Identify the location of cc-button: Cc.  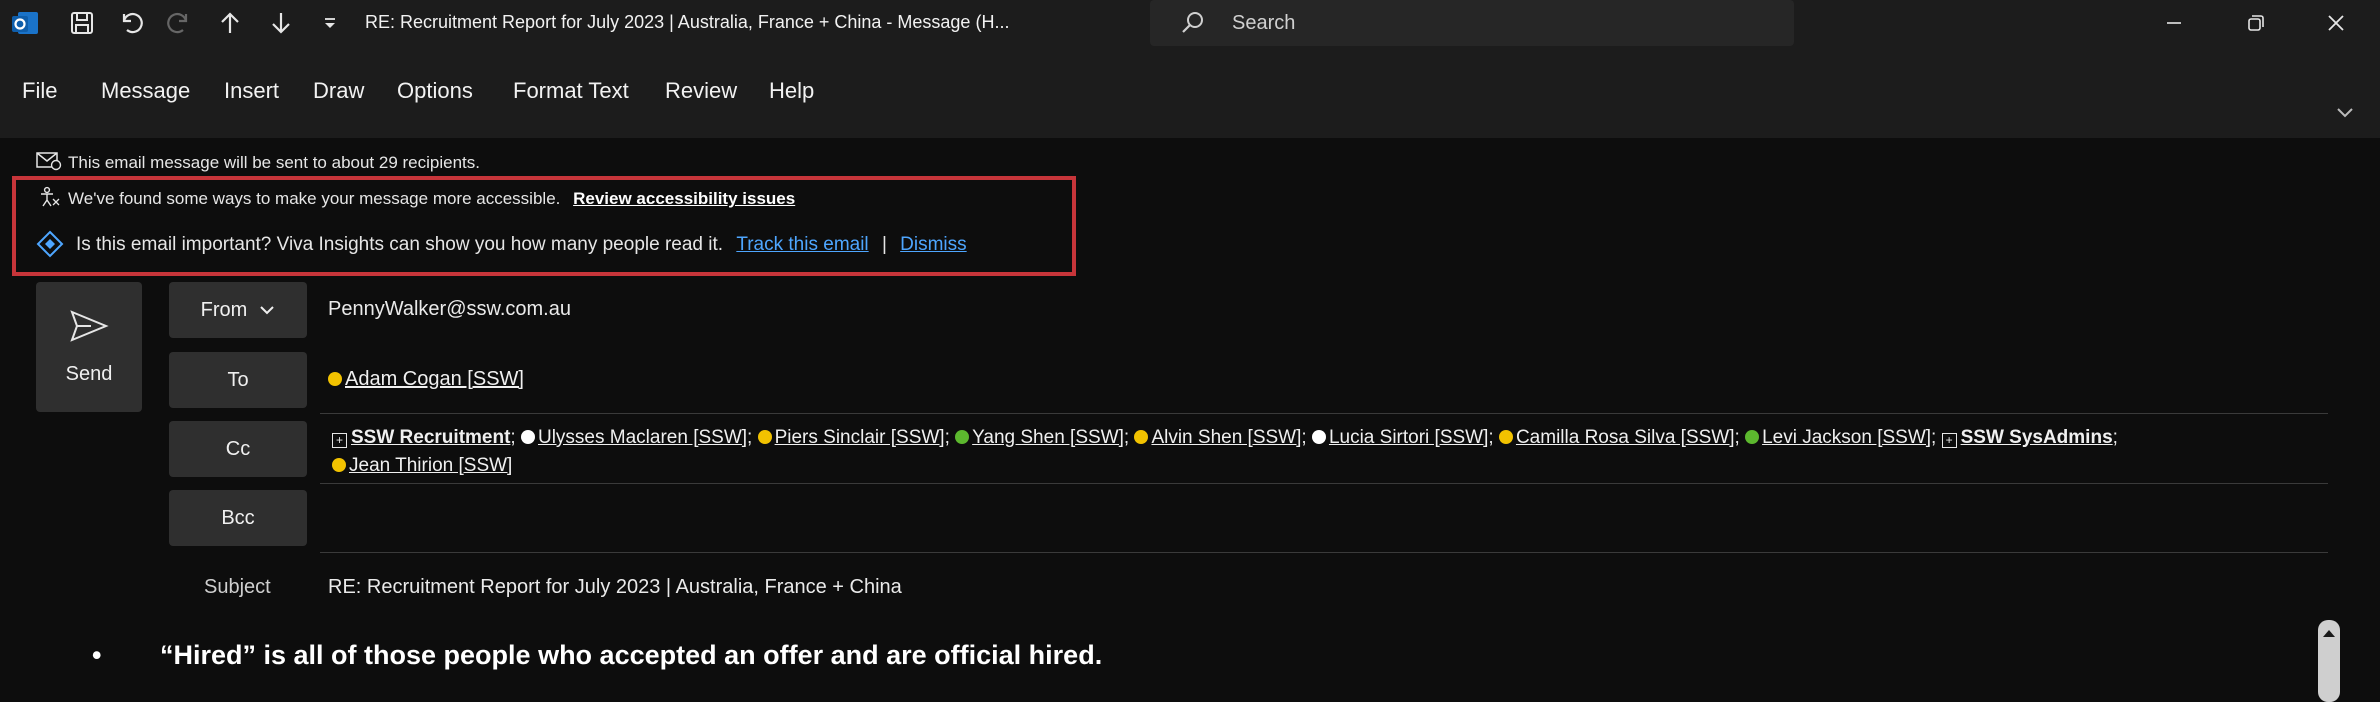
(238, 449).